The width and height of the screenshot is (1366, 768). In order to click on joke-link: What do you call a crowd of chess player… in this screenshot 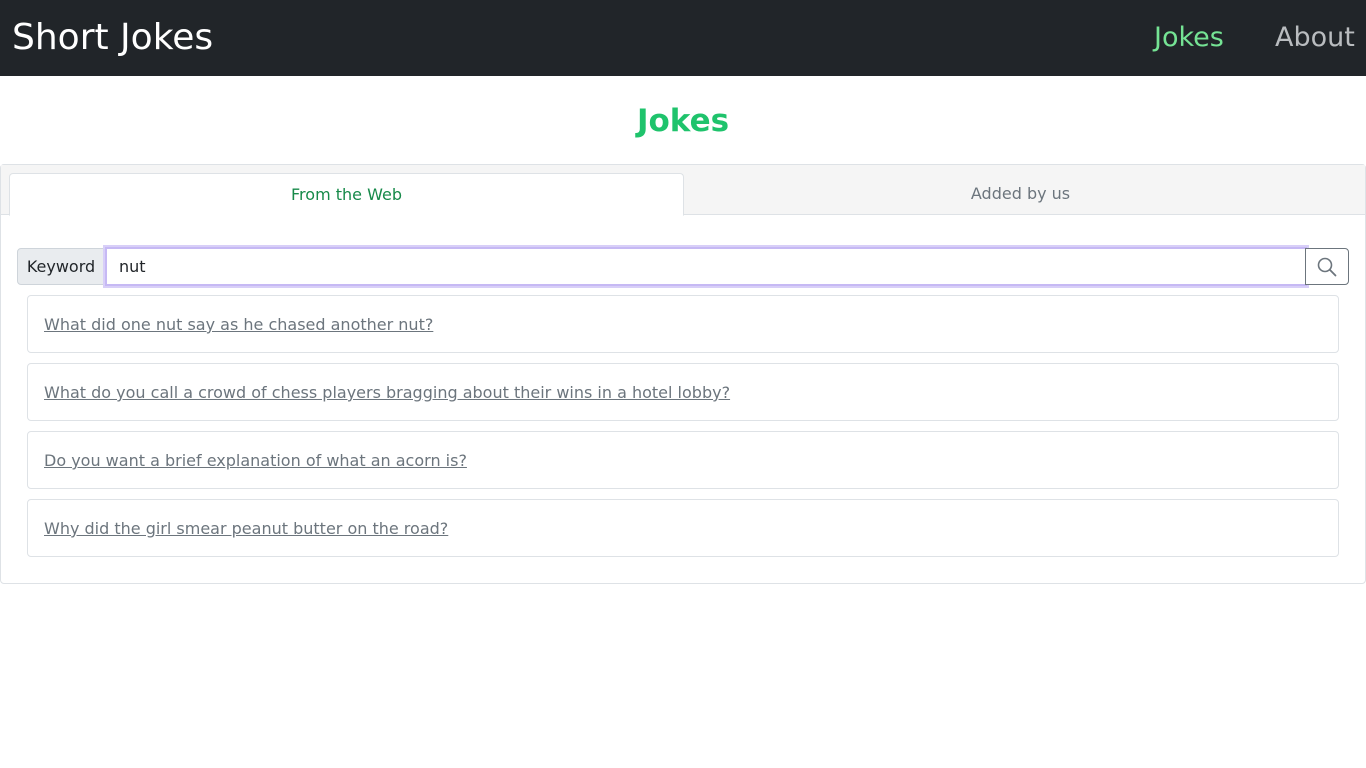, I will do `click(387, 393)`.